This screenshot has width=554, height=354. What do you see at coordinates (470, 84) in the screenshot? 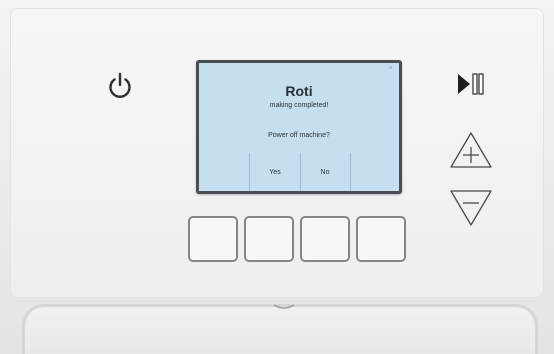
I see `play-pause-icon` at bounding box center [470, 84].